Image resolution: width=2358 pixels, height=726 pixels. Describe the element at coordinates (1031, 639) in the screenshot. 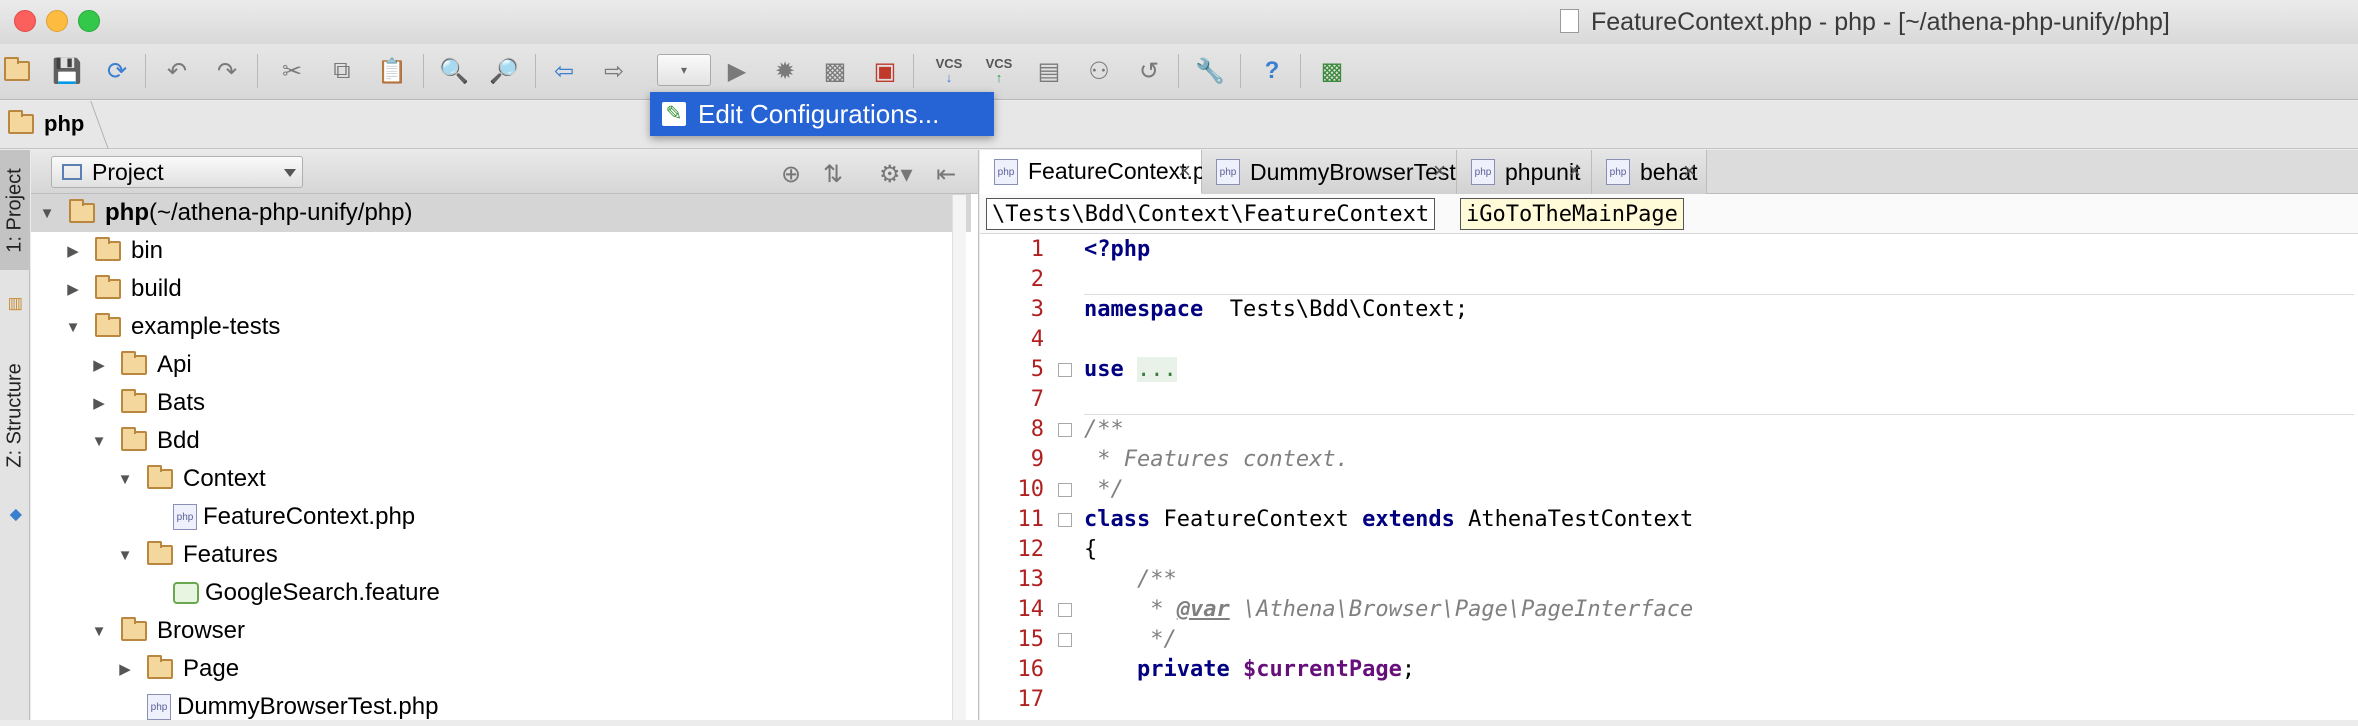

I see `line-number: 15` at that location.